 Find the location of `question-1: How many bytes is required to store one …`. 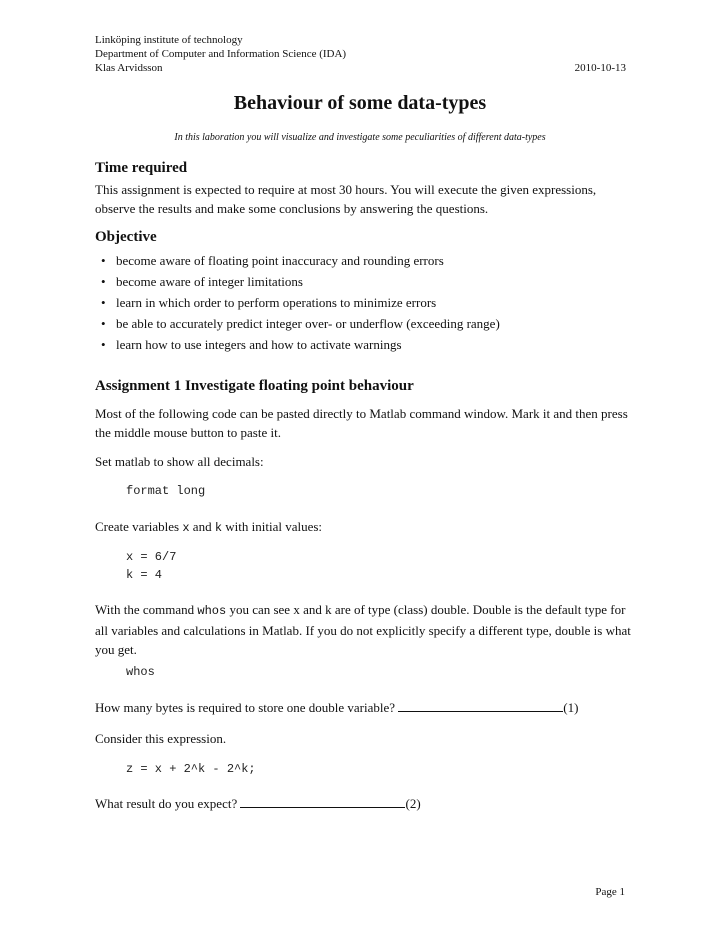

question-1: How many bytes is required to store one … is located at coordinates (337, 707).